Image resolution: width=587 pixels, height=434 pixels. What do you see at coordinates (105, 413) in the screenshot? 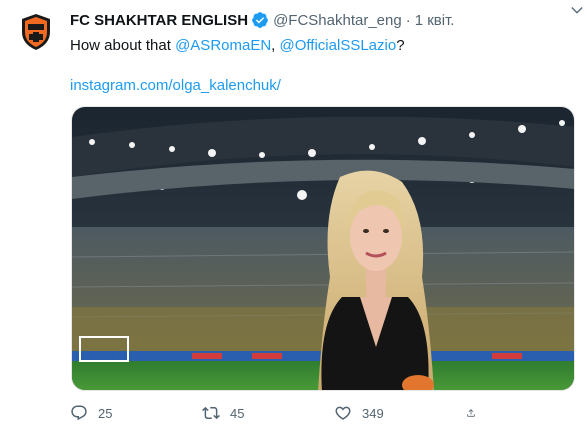
I see `reply-count: 25` at bounding box center [105, 413].